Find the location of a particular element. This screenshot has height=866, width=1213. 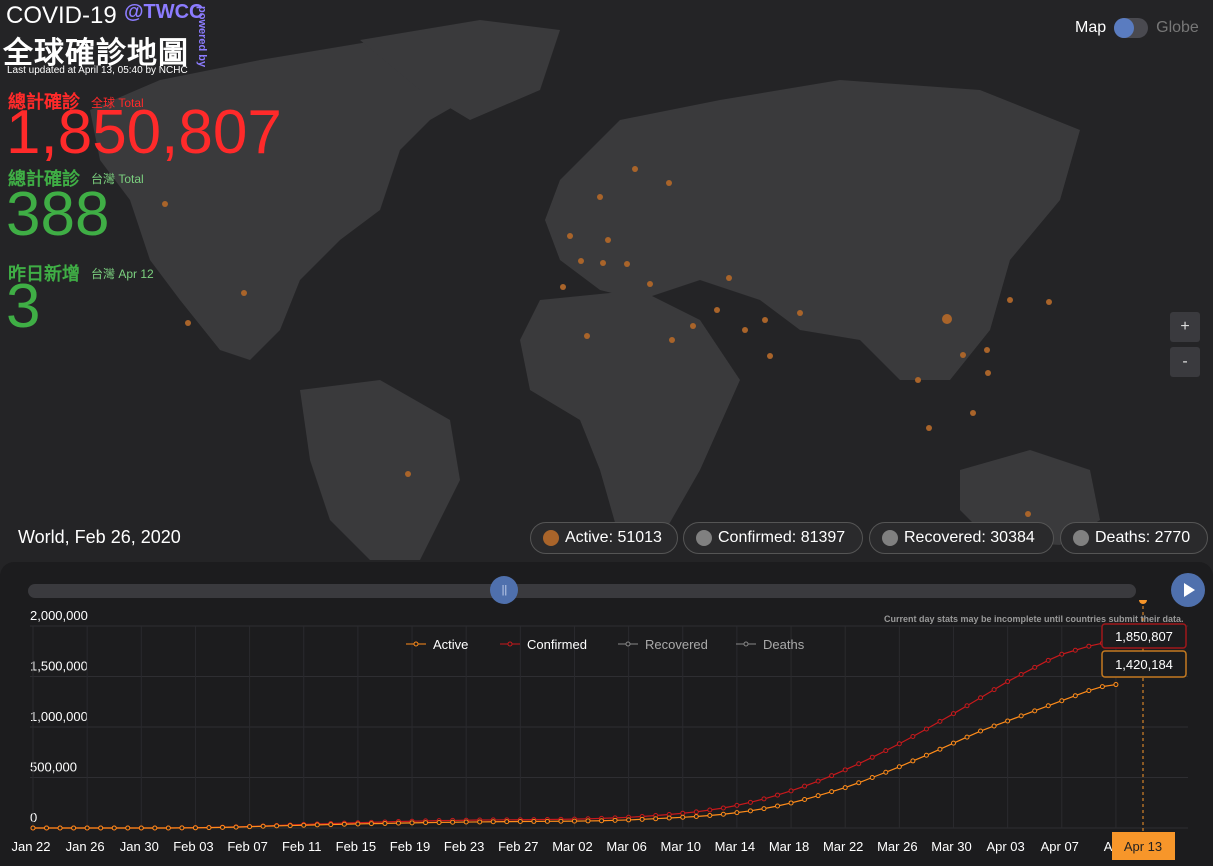

x-tick-label: Feb 03 is located at coordinates (193, 846).